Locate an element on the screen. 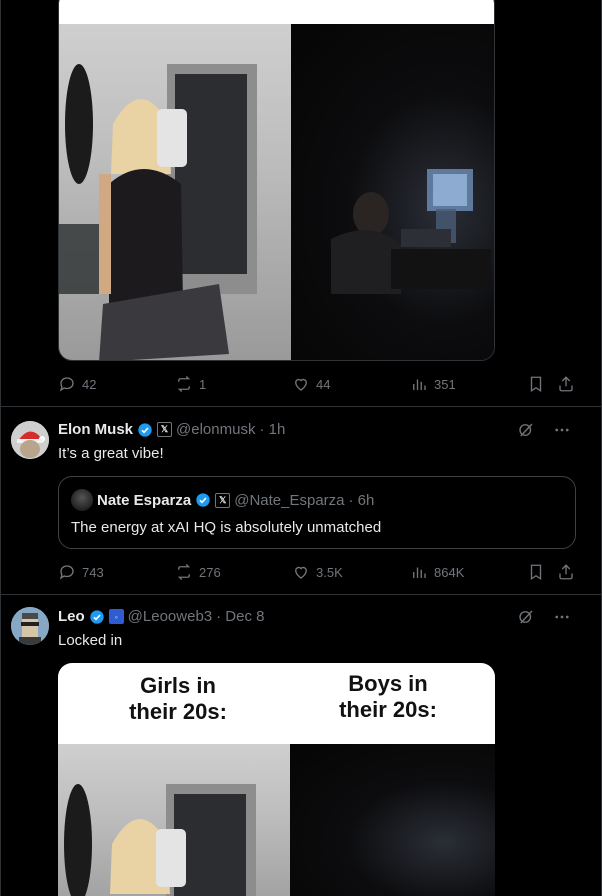 This screenshot has height=896, width=602. tweet-header: Elon Musk 𝕏 @elonmusk · 1h is located at coordinates (171, 429).